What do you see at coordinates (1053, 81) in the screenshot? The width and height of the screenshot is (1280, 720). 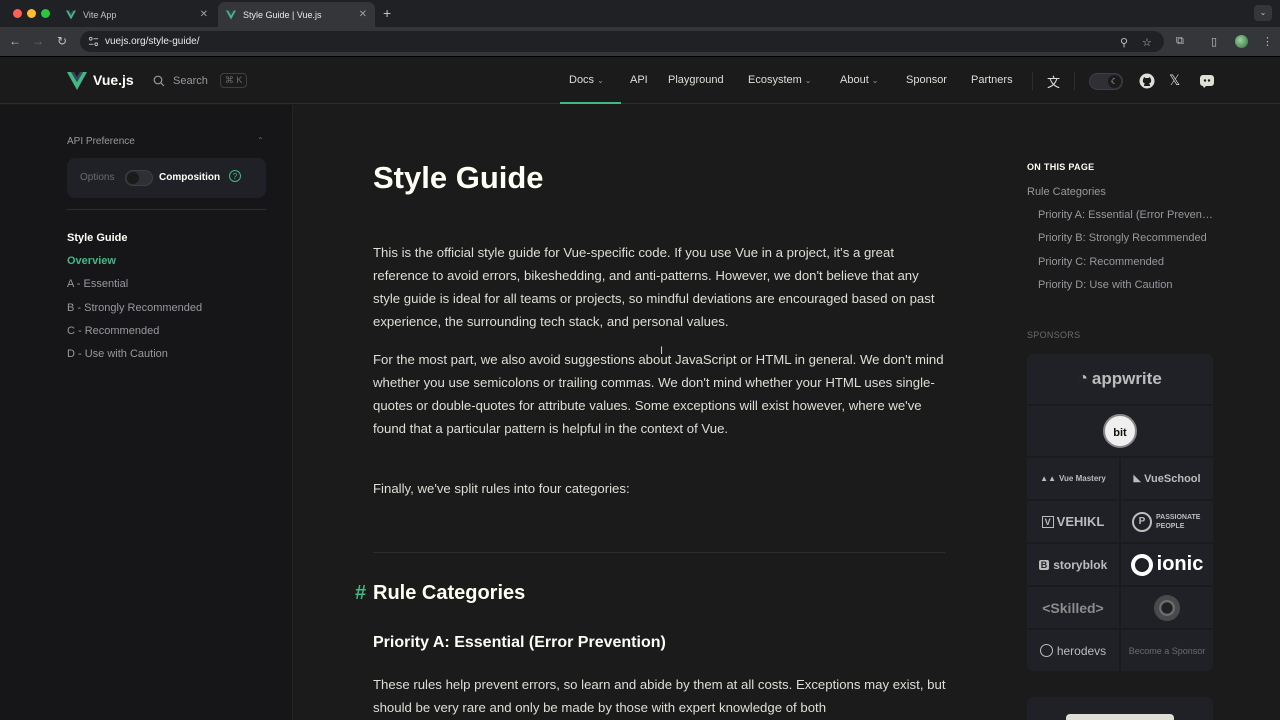 I see `translate-icon: 文` at bounding box center [1053, 81].